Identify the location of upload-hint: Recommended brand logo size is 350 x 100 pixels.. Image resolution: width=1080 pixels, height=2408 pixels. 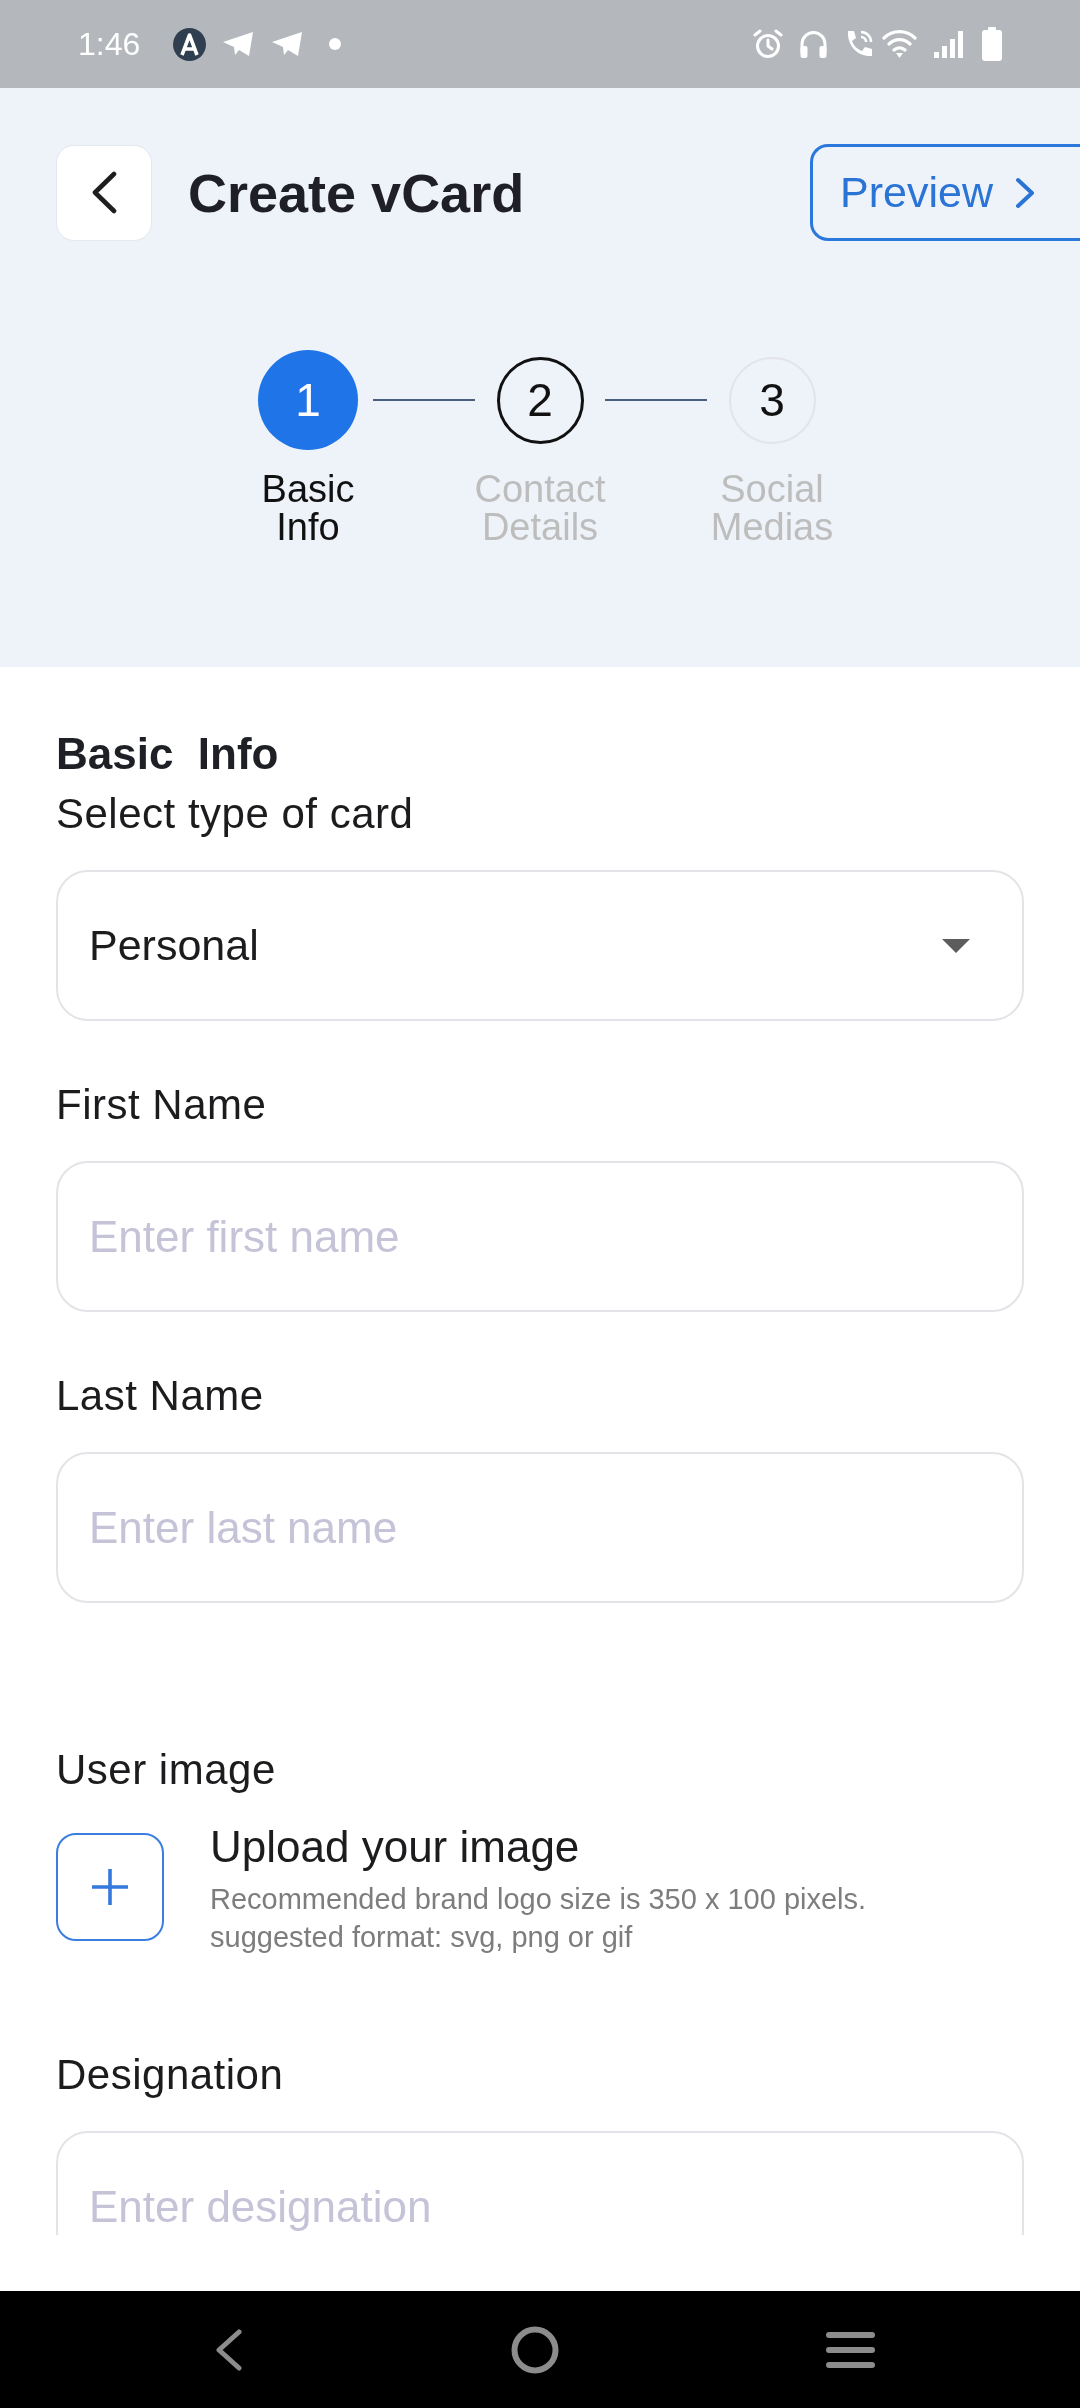
(538, 1899).